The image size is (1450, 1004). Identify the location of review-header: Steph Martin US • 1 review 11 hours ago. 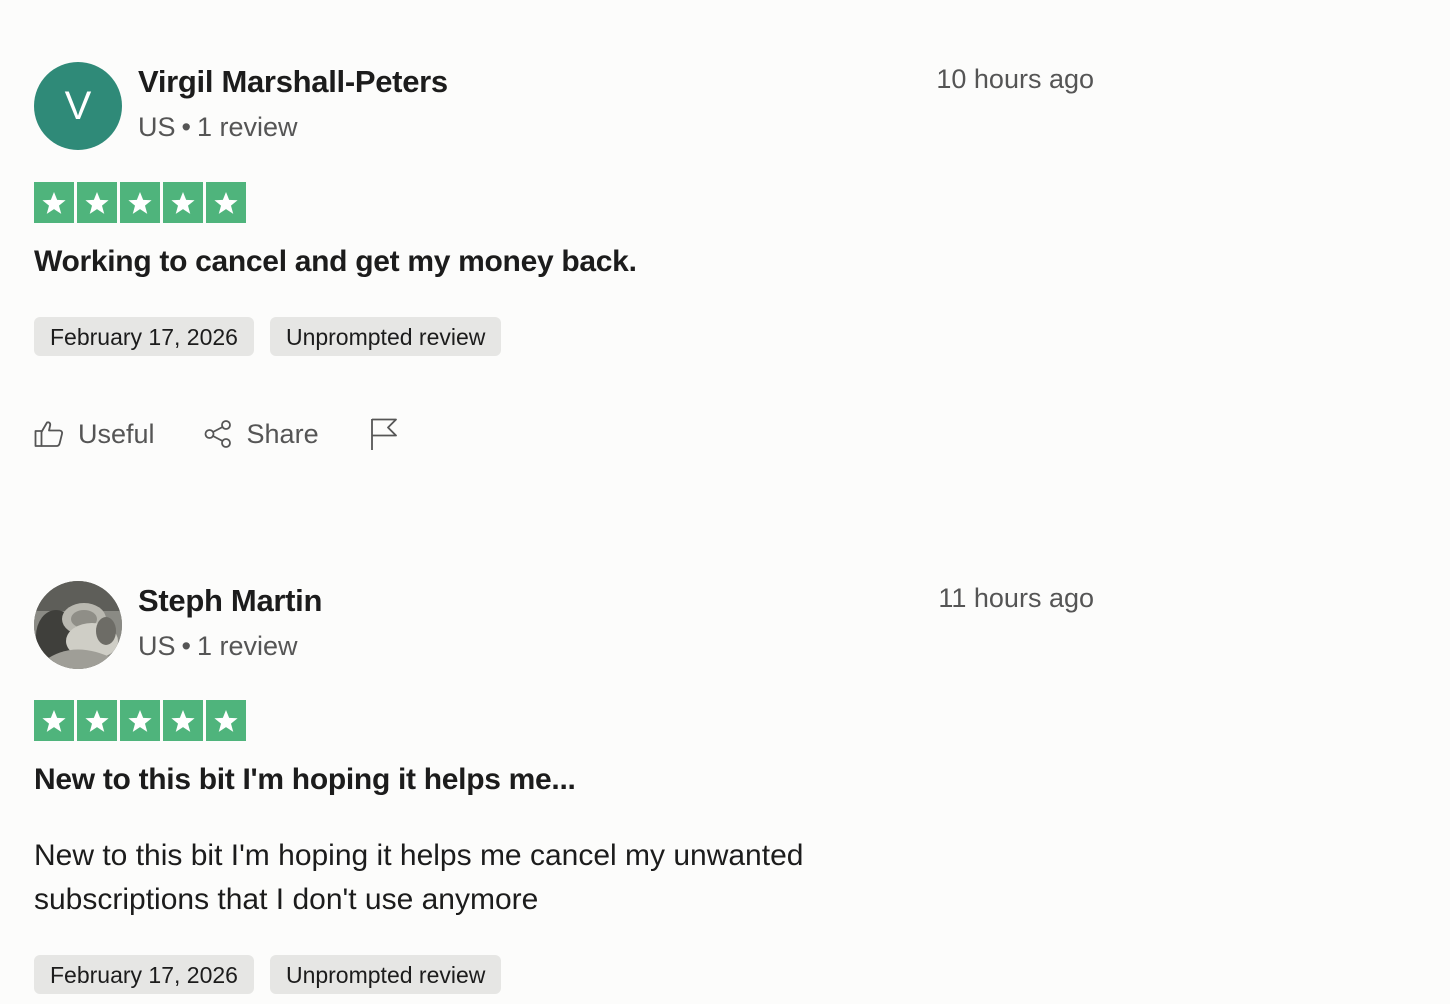
(564, 625).